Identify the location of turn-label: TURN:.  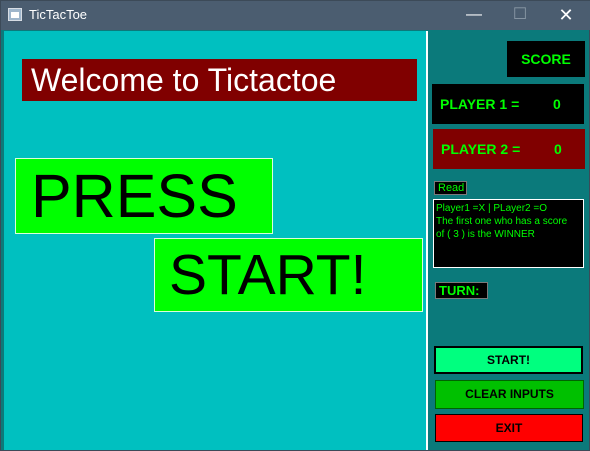
(461, 290).